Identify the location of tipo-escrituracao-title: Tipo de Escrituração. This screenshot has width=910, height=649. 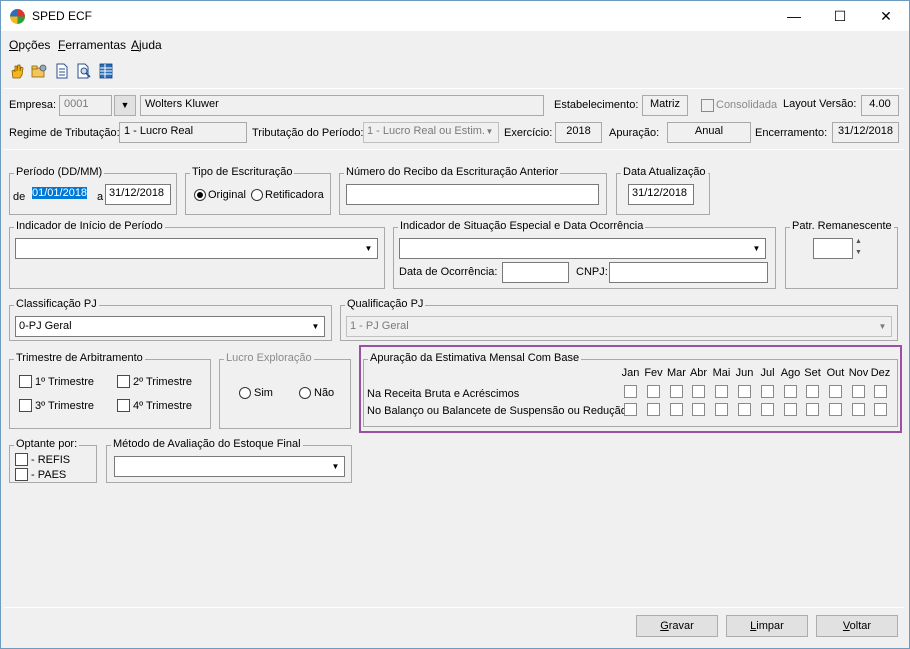
(242, 172).